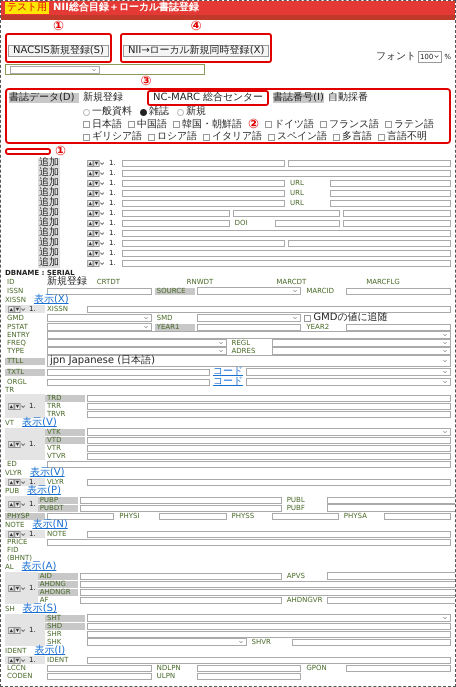  Describe the element at coordinates (50, 651) in the screenshot. I see `show-link: 表示(I)` at that location.